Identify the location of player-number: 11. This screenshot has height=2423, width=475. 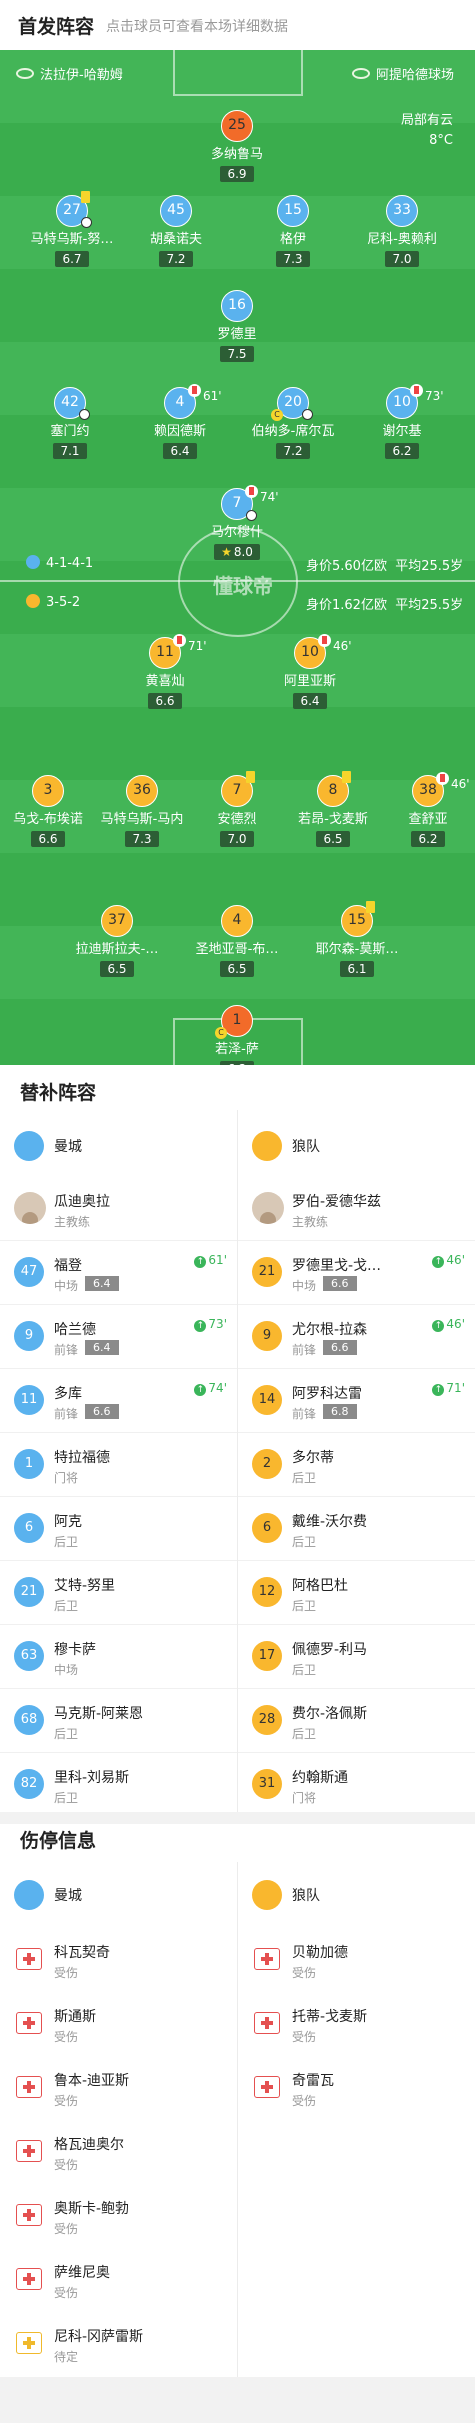
(29, 1400).